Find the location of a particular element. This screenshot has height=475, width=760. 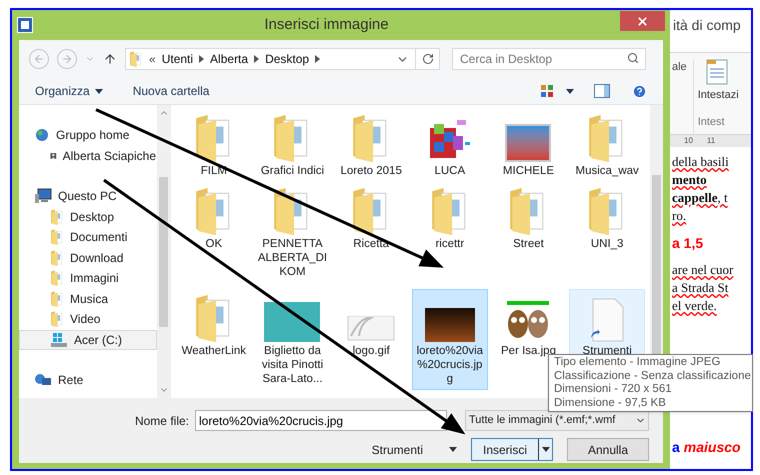

ribbon-section-label: Intest is located at coordinates (711, 122).